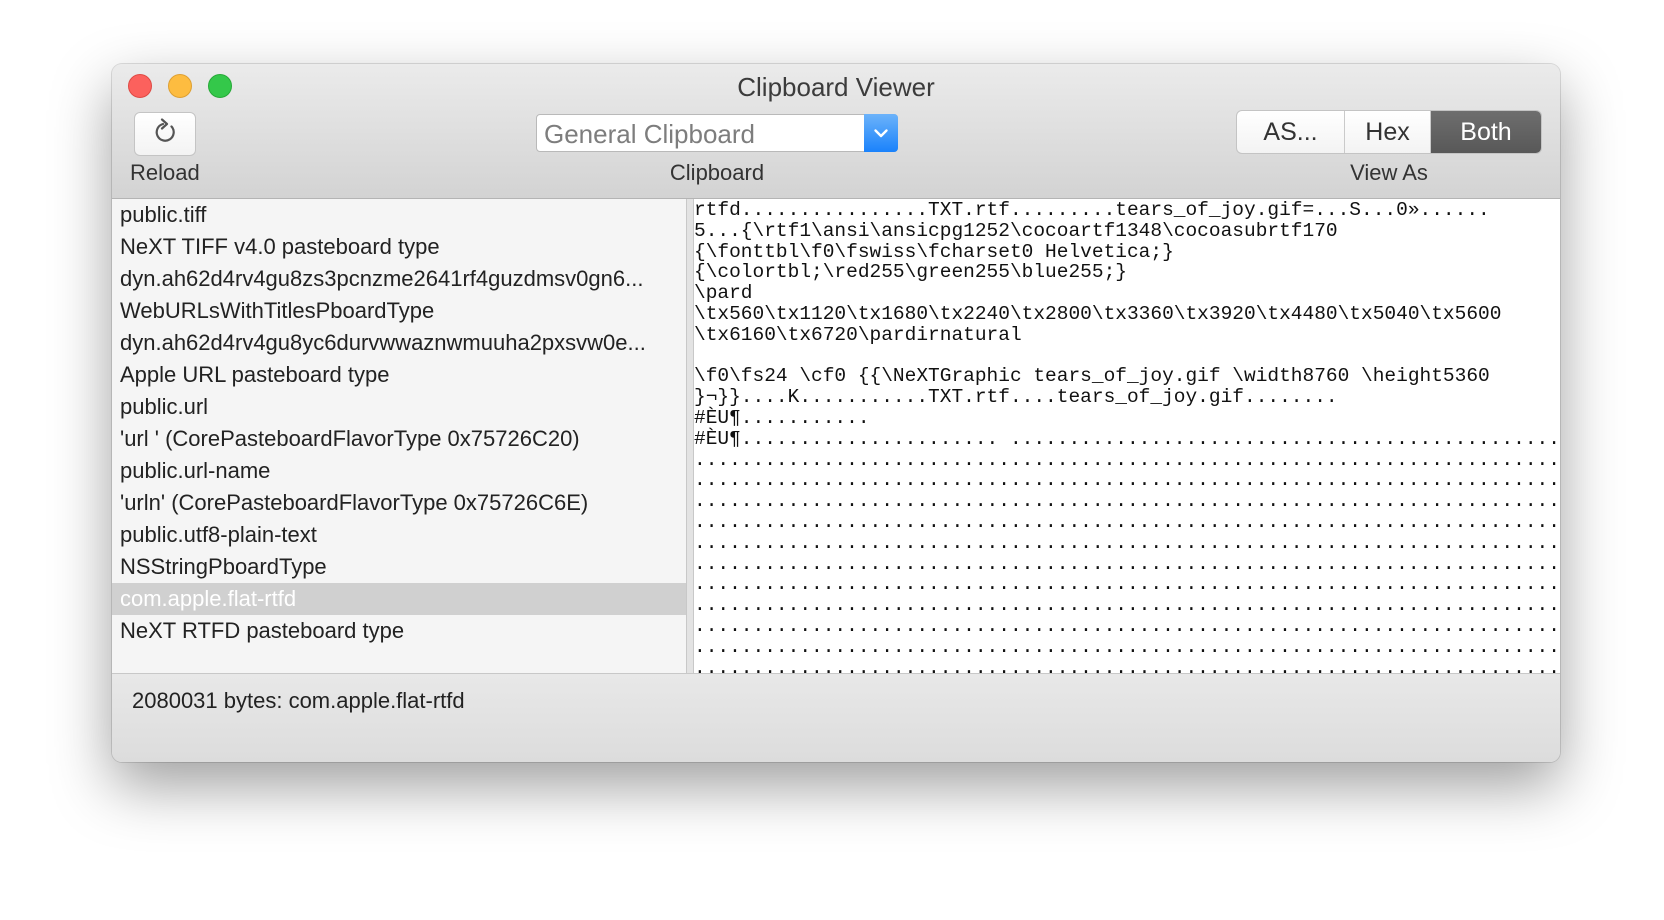 Image resolution: width=1664 pixels, height=920 pixels. Describe the element at coordinates (836, 717) in the screenshot. I see `status-bar: 2080031 bytes: com.apple.flat-rtfd` at that location.